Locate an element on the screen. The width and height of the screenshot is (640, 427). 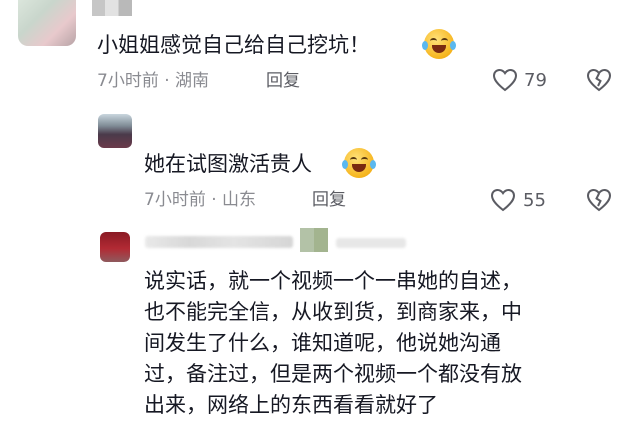
comment-text-line: 也不能完全信，从收到货，到商家来，中 is located at coordinates (333, 312).